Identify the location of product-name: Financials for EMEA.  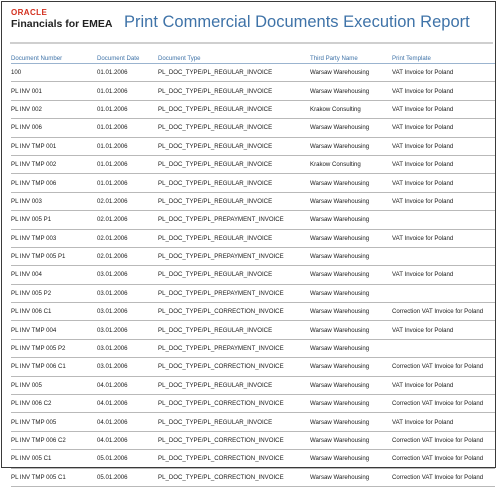
(62, 24).